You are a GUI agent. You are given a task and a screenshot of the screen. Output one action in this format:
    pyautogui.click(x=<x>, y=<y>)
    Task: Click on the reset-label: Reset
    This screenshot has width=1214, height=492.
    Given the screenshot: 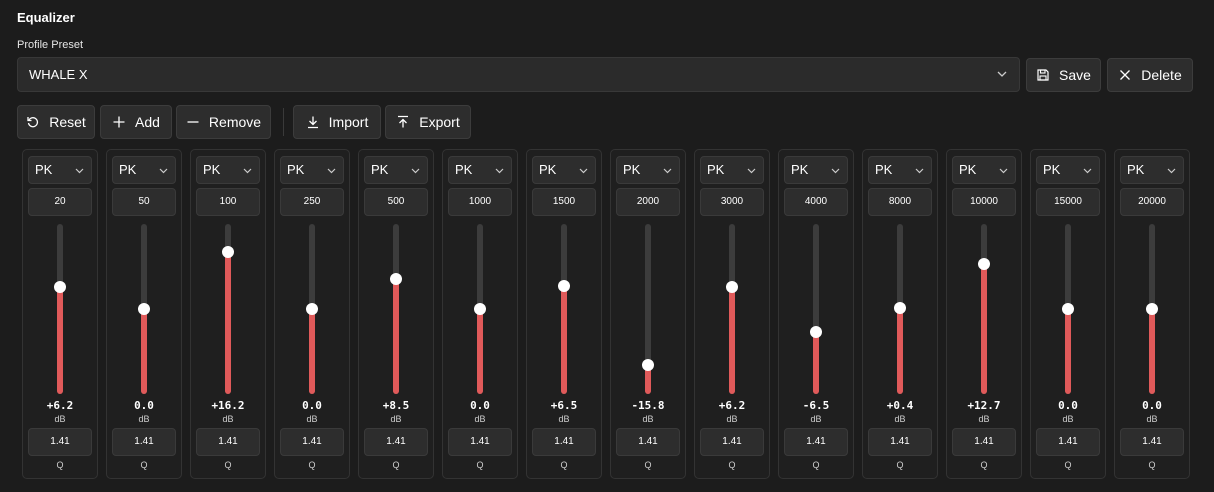 What is the action you would take?
    pyautogui.click(x=67, y=122)
    